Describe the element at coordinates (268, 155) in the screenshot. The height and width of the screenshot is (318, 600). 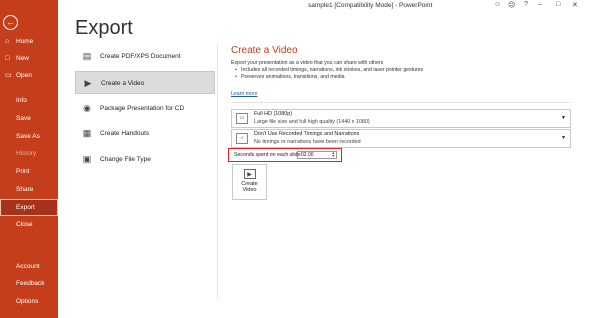
I see `seconds-label: Seconds spent on each slide:` at that location.